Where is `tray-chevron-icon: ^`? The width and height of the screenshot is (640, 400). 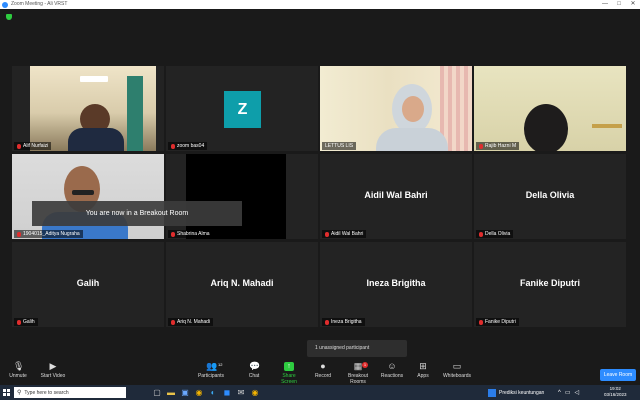 tray-chevron-icon: ^ is located at coordinates (559, 393).